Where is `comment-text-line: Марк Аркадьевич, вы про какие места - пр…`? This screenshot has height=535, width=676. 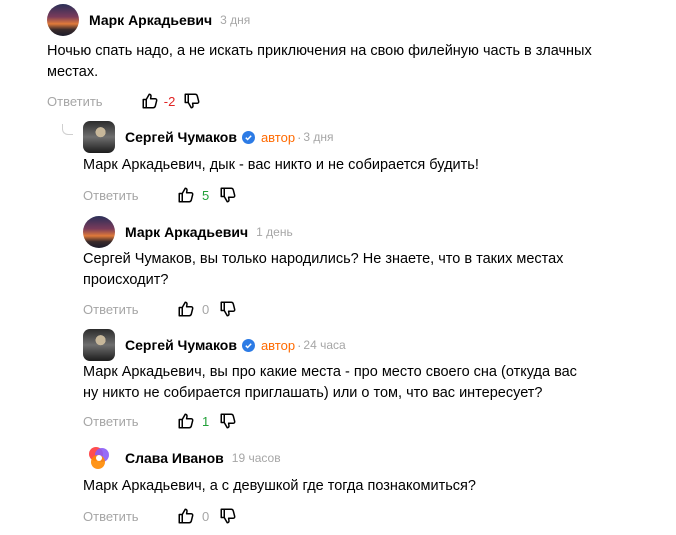
comment-text-line: Марк Аркадьевич, вы про какие места - пр… is located at coordinates (330, 372).